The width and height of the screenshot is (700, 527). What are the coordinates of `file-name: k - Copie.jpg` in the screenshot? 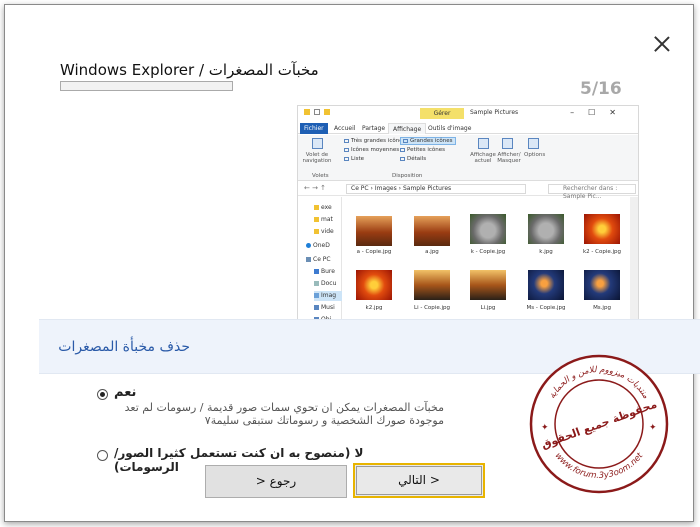 It's located at (488, 252).